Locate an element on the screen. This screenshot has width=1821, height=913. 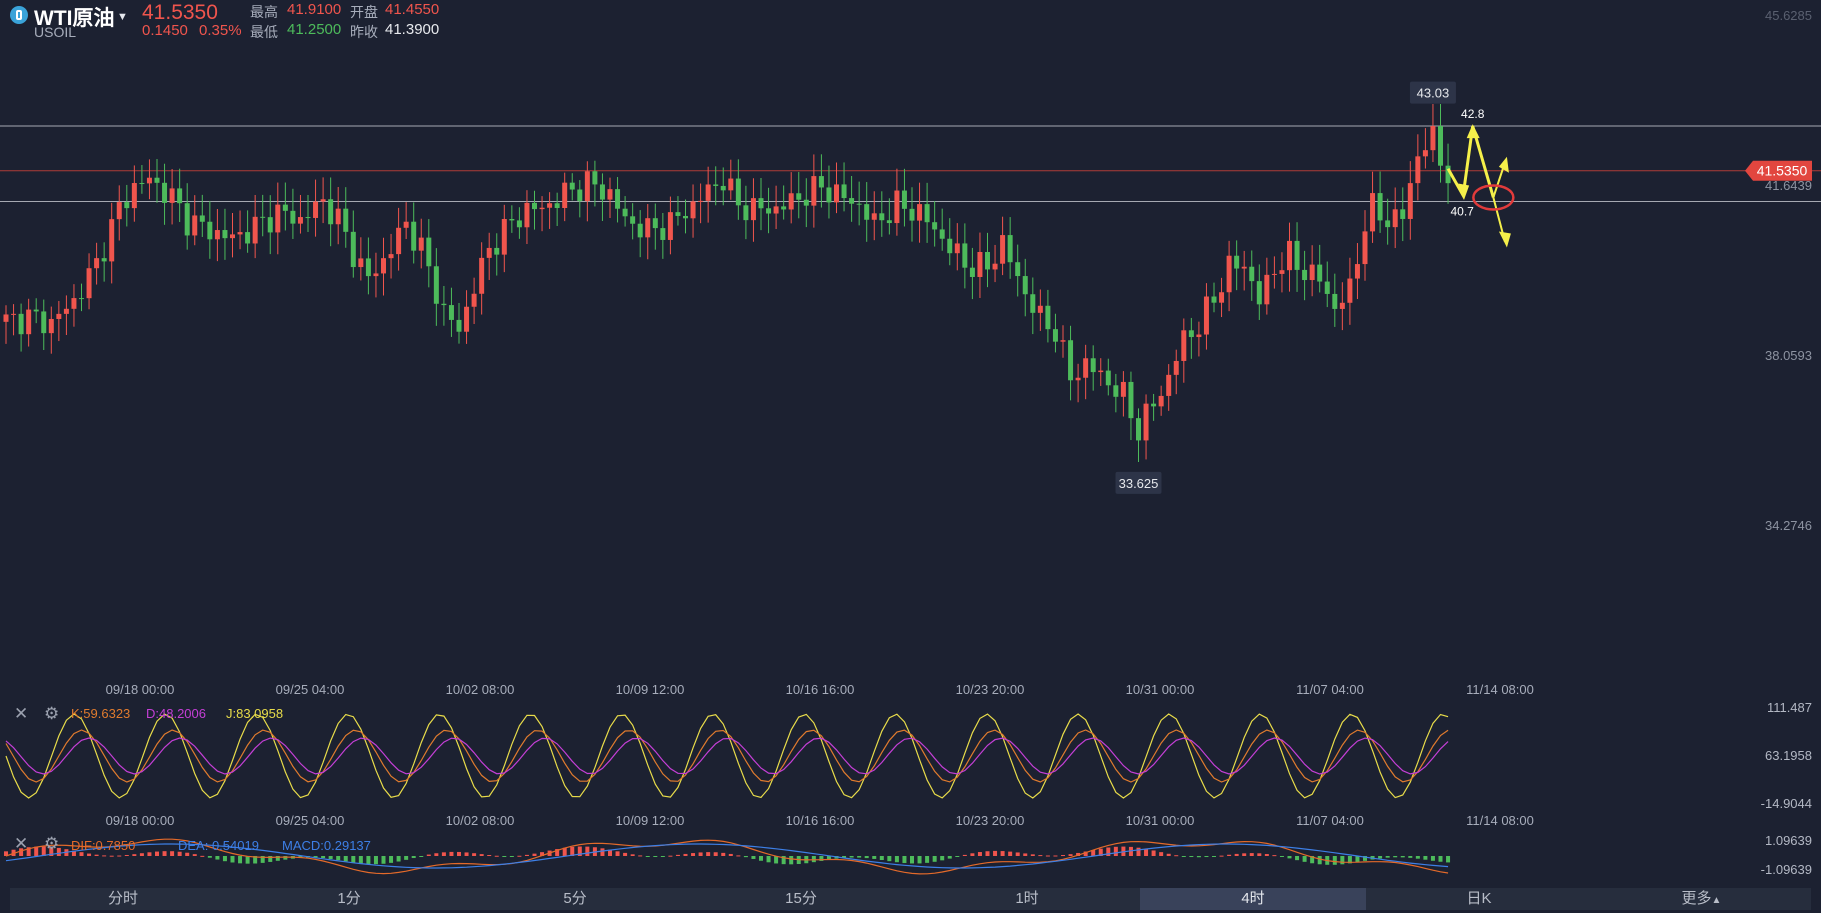
tab-15min: 15分 is located at coordinates (801, 899).